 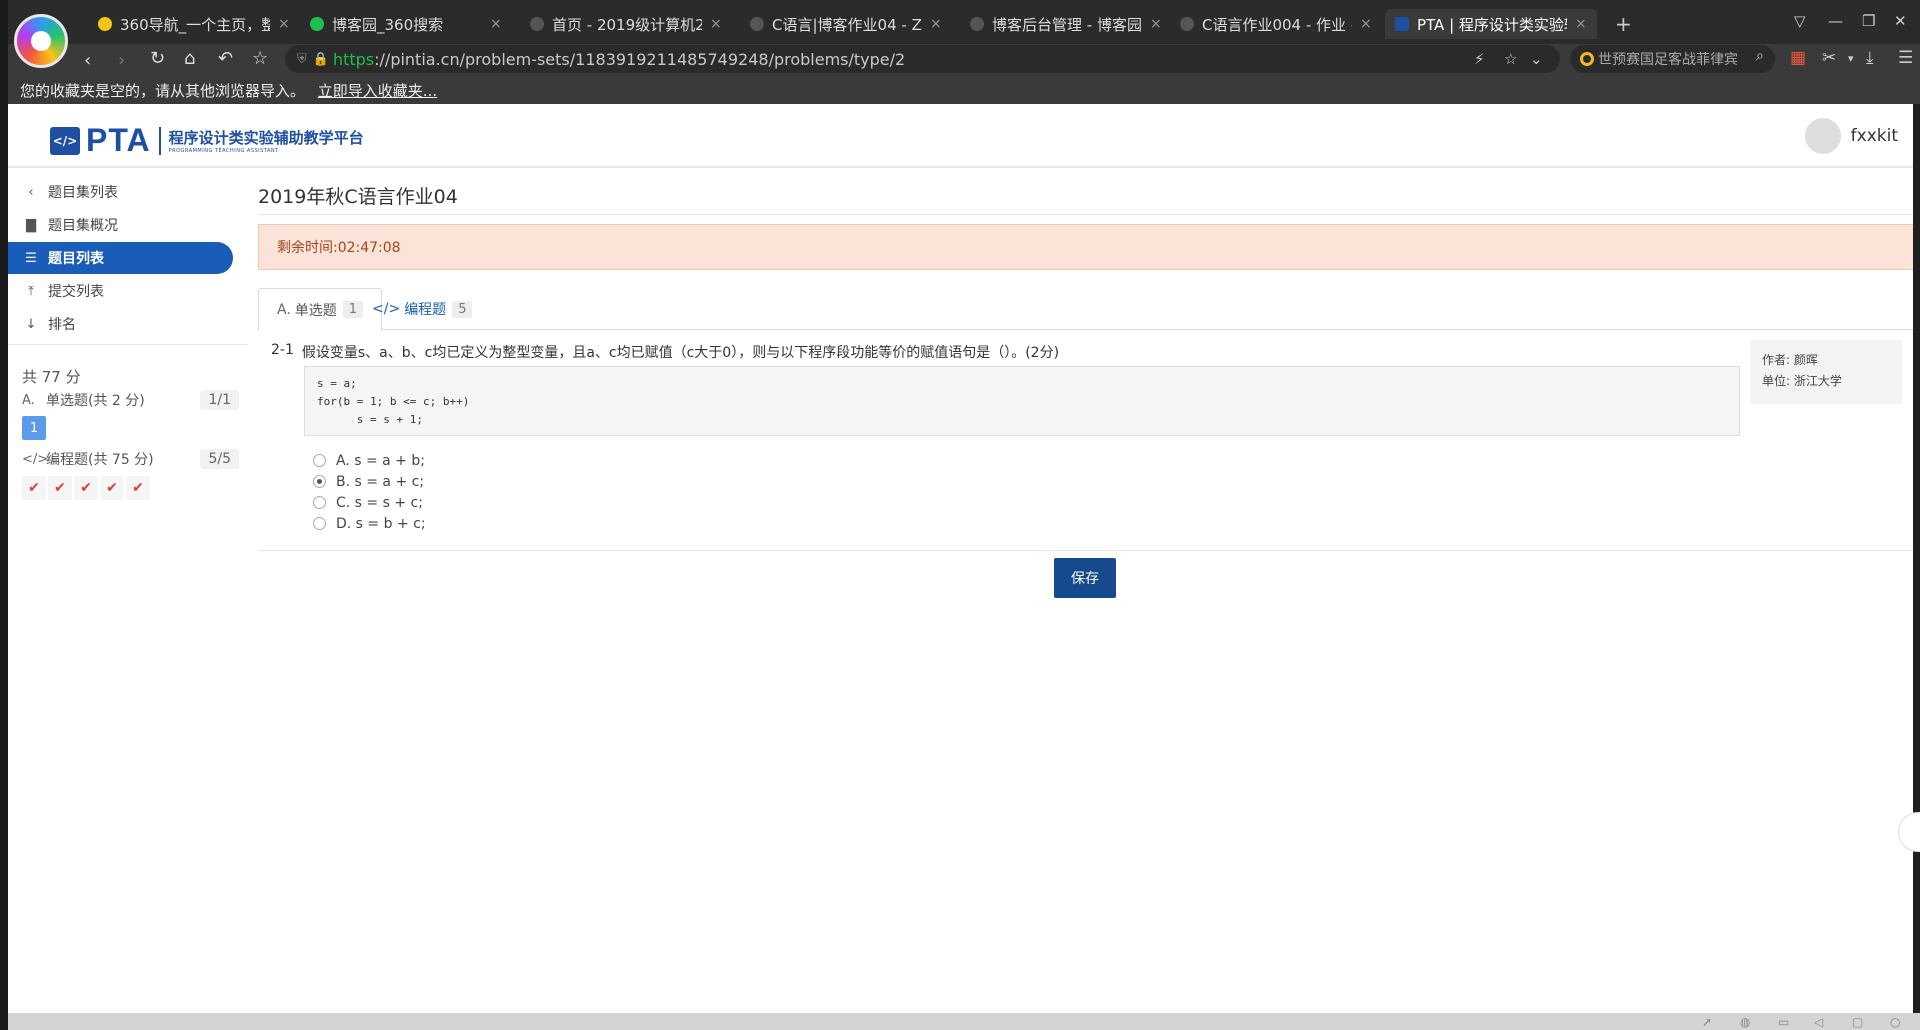 I want to click on option-a: A. s = a + b;, so click(x=369, y=460).